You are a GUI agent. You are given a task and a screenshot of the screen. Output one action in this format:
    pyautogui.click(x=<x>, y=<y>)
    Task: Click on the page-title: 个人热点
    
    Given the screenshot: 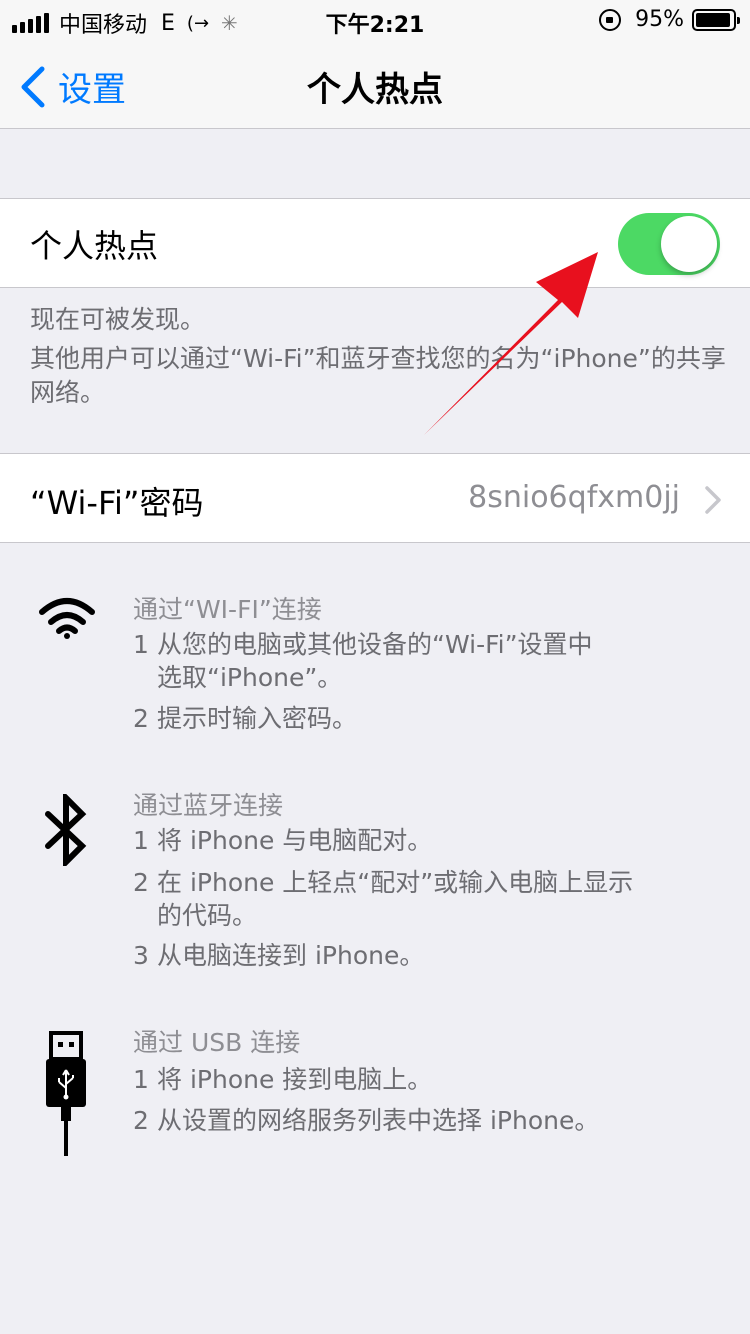 What is the action you would take?
    pyautogui.click(x=375, y=90)
    